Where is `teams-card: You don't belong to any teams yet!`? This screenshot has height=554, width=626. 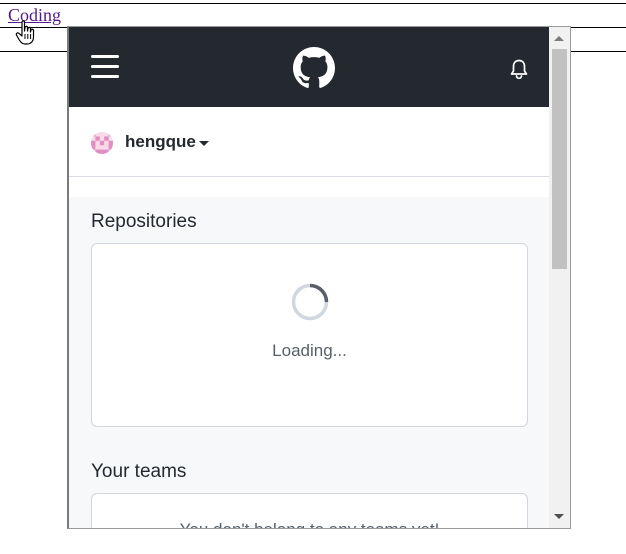 teams-card: You don't belong to any teams yet! is located at coordinates (309, 510).